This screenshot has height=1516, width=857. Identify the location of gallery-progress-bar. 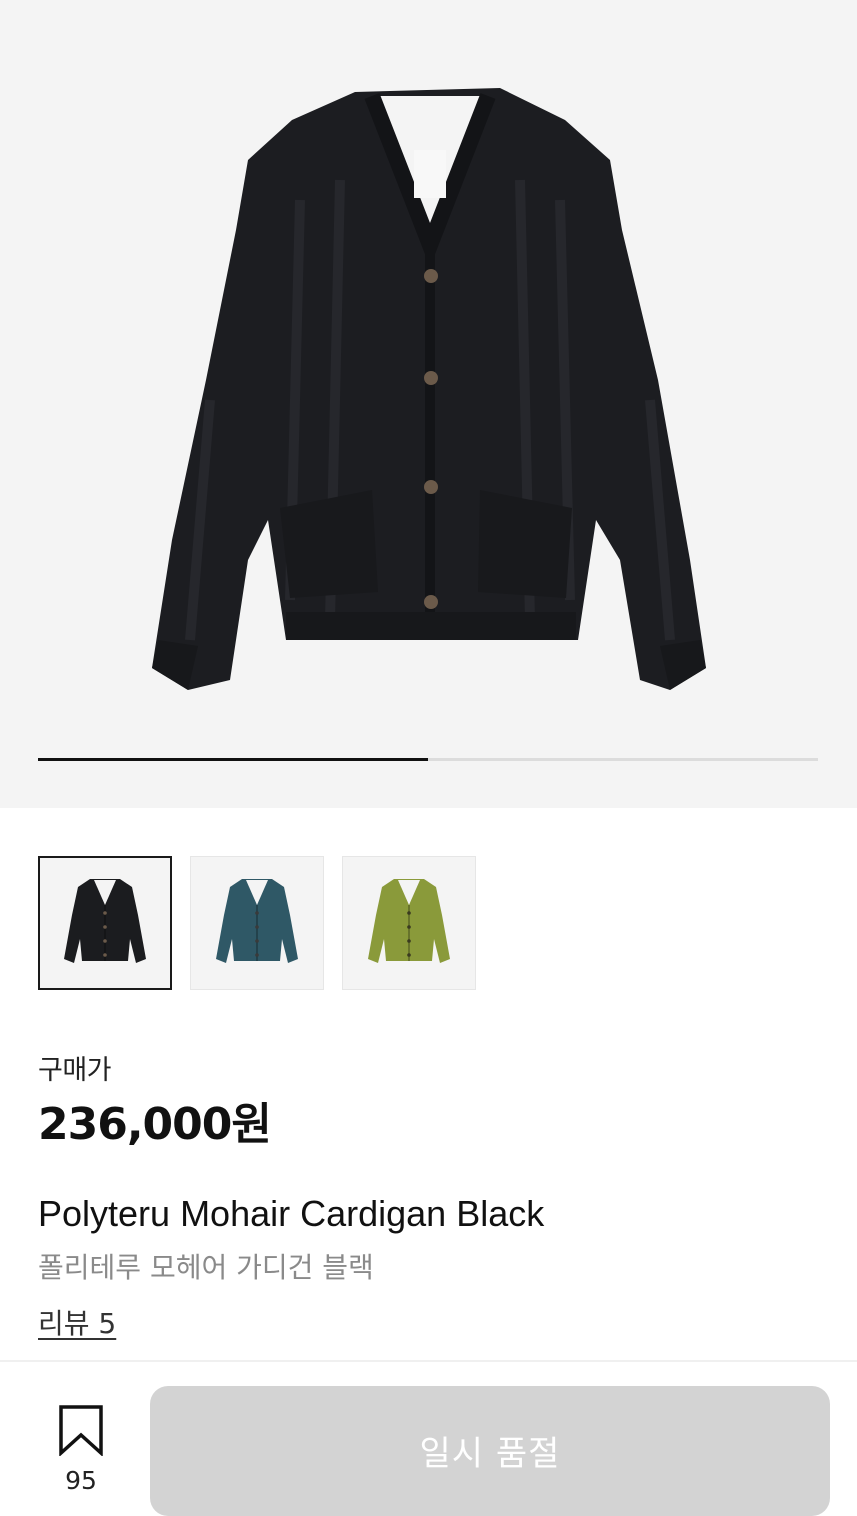
(428, 759).